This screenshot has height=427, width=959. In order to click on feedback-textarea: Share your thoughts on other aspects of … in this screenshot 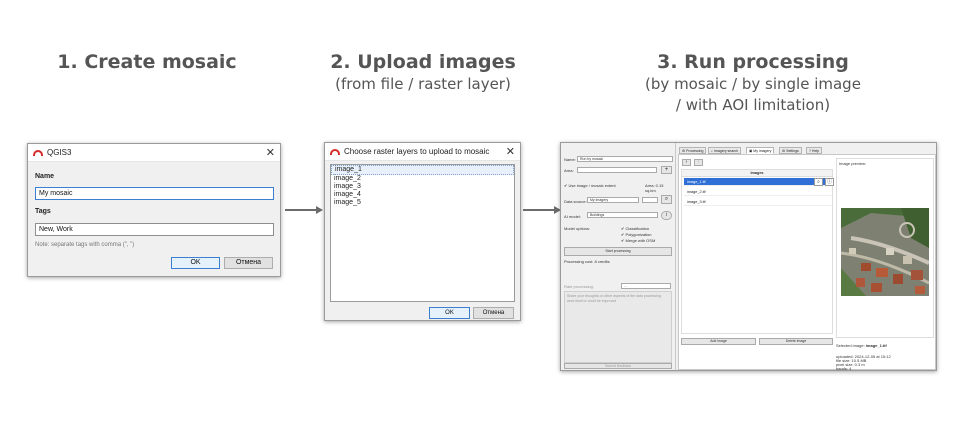, I will do `click(618, 327)`.